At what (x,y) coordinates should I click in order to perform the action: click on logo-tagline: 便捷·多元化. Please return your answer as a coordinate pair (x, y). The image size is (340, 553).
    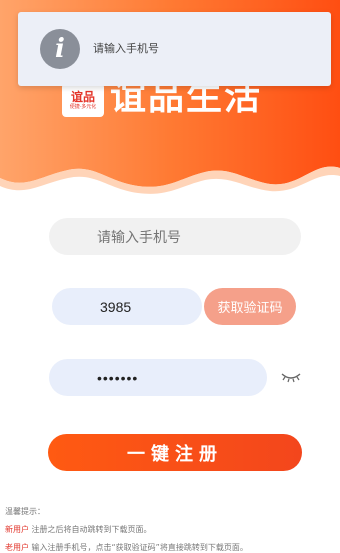
    Looking at the image, I should click on (83, 106).